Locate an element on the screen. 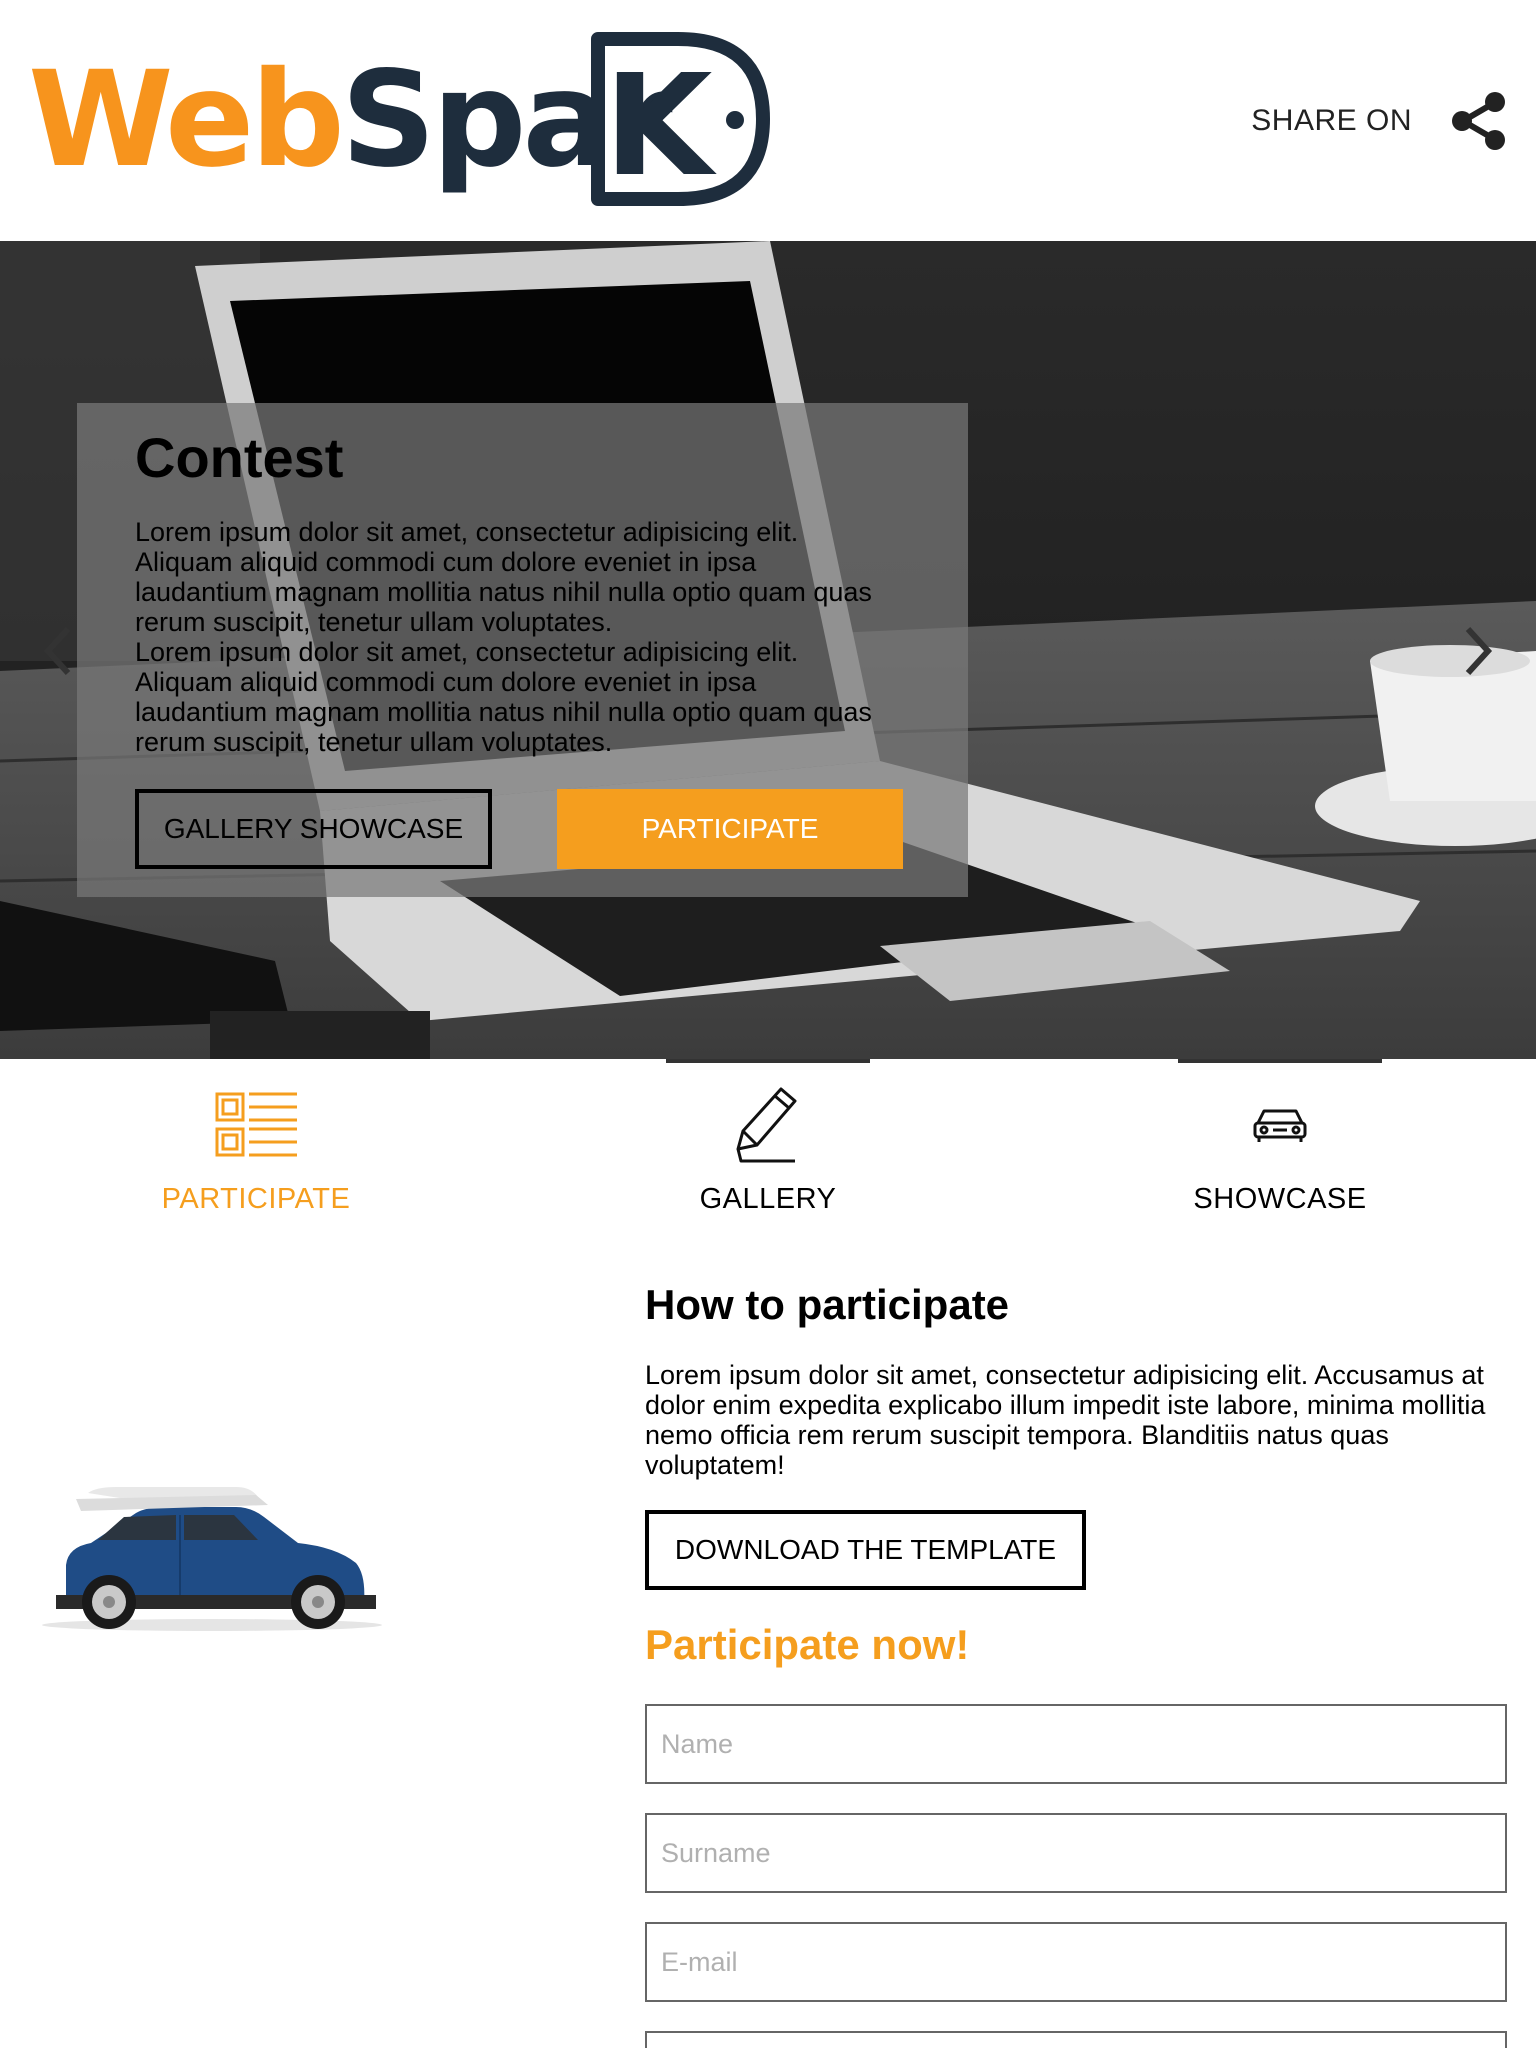 The height and width of the screenshot is (2048, 1536). chevron-left-icon is located at coordinates (58, 651).